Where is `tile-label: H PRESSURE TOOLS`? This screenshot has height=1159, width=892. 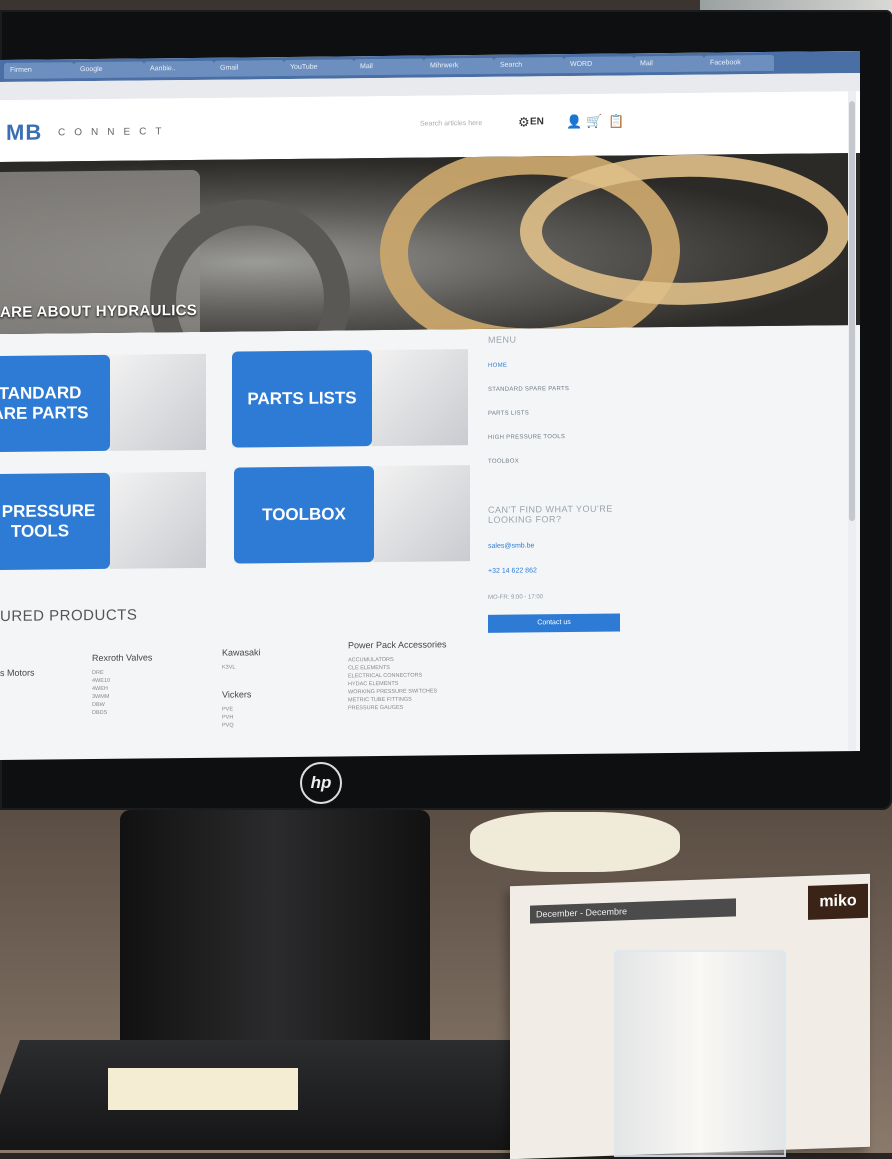 tile-label: H PRESSURE TOOLS is located at coordinates (55, 521).